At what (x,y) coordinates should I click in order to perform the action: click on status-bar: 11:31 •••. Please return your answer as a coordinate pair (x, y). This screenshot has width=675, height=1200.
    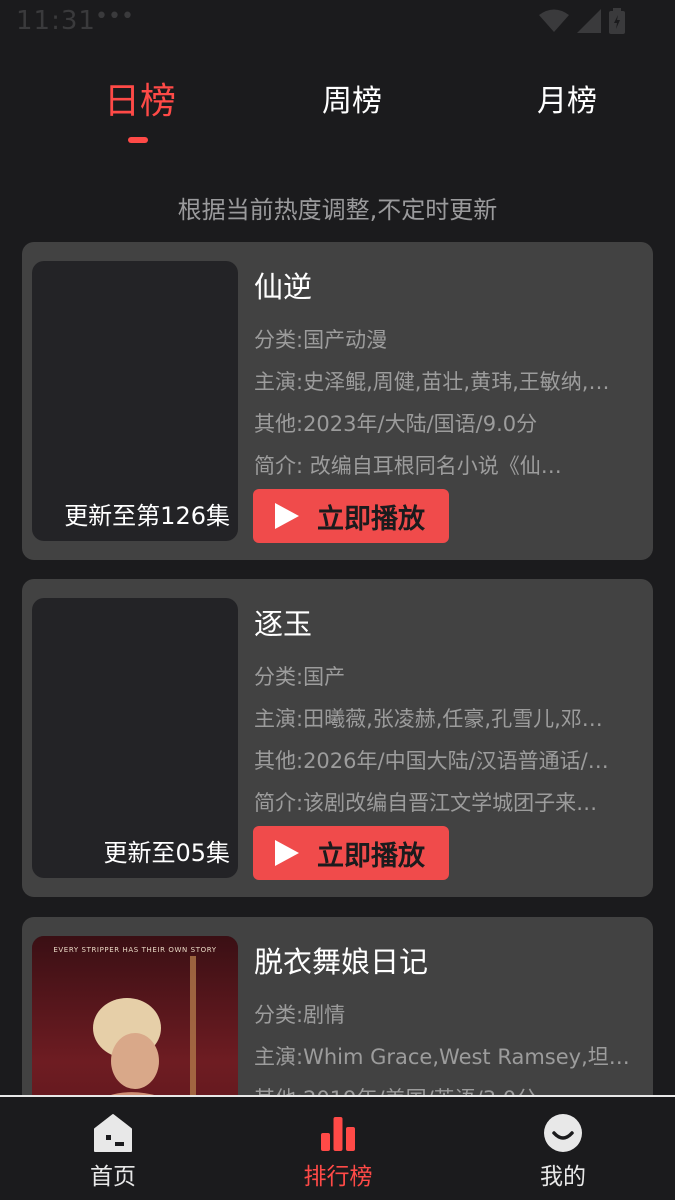
    Looking at the image, I should click on (337, 22).